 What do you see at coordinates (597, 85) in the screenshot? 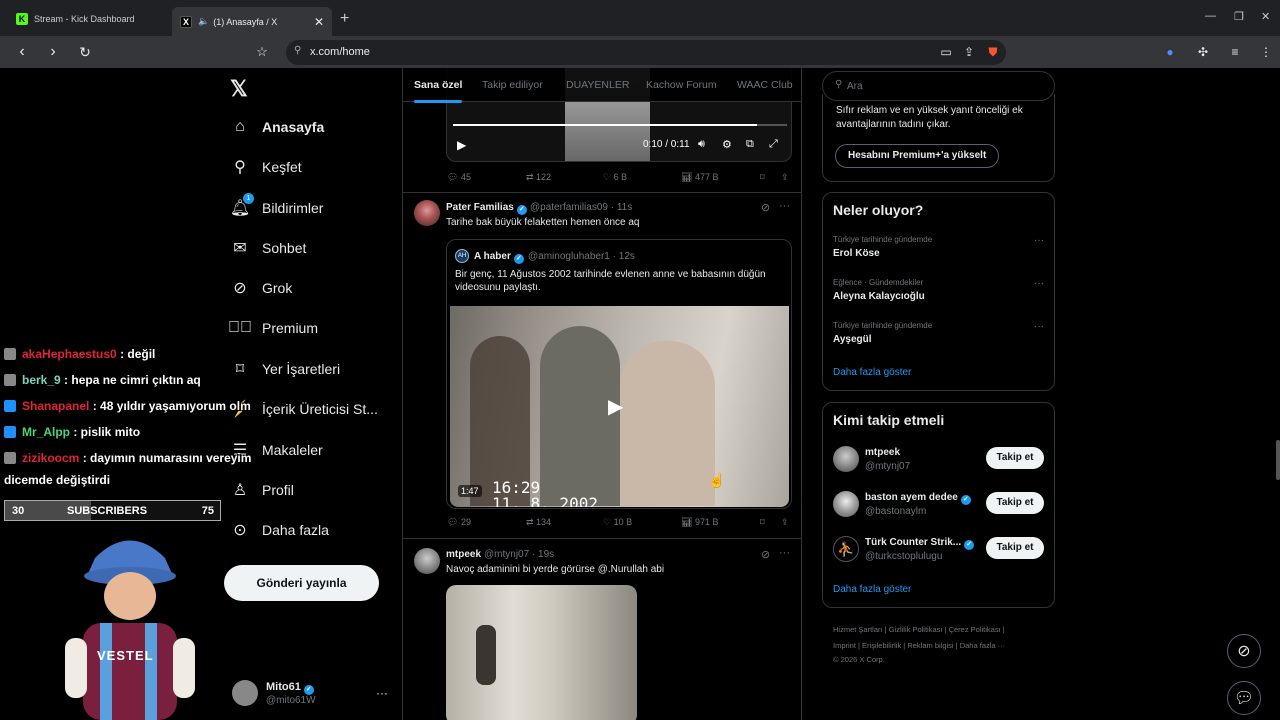
I see `tab-duayenler: DUAYENLER` at bounding box center [597, 85].